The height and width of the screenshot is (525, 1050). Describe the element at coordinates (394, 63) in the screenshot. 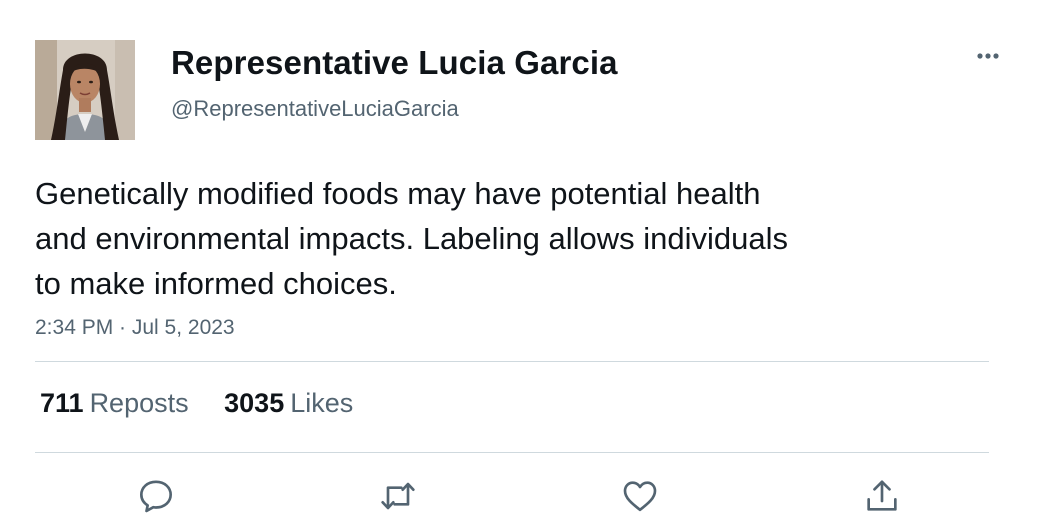

I see `author-display-name: Representative Lucia Garcia` at that location.